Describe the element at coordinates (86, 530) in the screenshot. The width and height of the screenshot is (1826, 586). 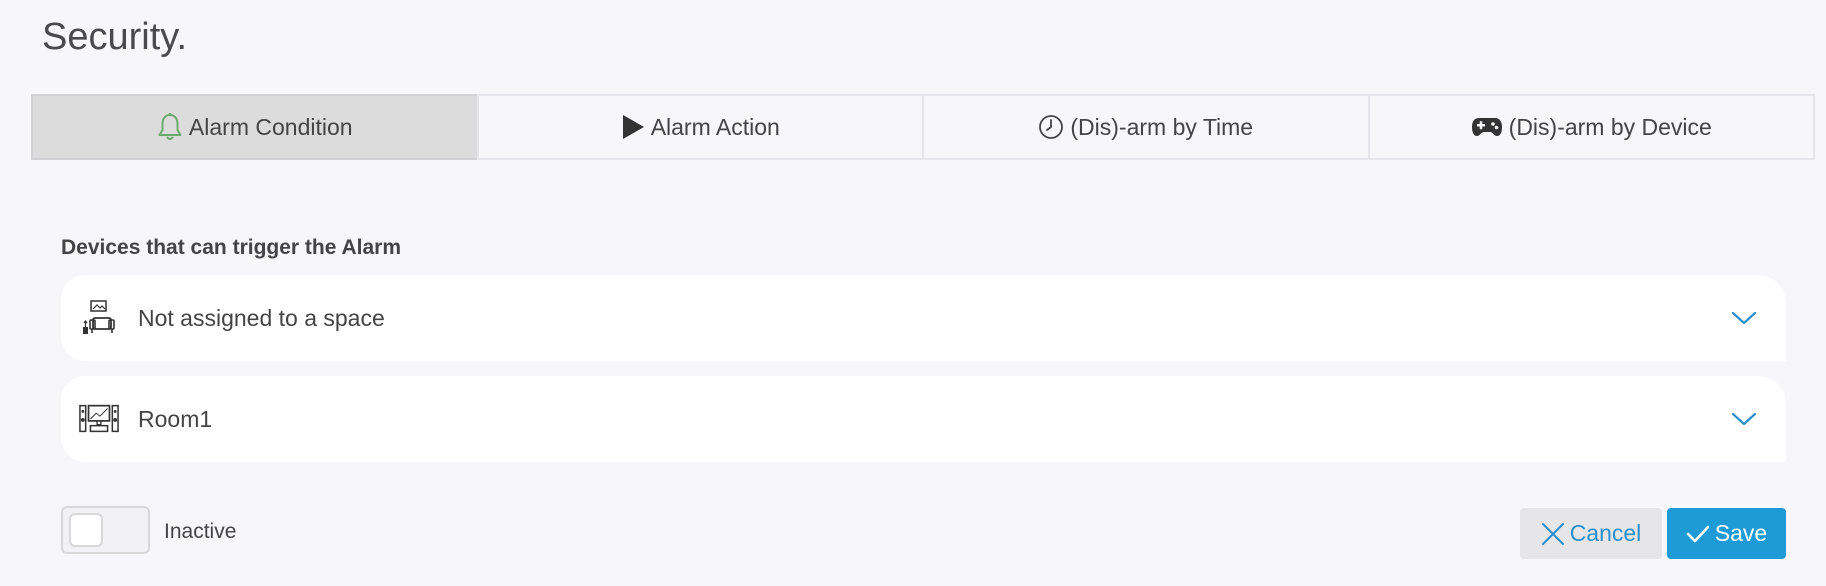
I see `toggle-knob` at that location.